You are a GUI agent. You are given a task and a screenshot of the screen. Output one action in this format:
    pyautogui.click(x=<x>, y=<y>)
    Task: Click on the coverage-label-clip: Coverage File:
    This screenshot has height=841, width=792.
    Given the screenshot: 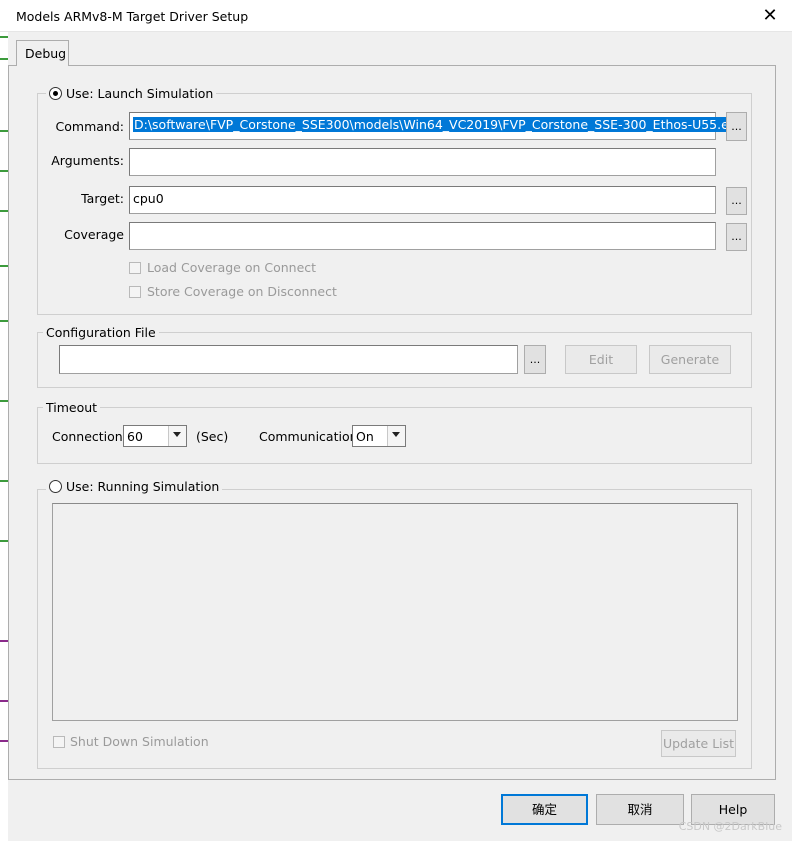 What is the action you would take?
    pyautogui.click(x=82, y=235)
    